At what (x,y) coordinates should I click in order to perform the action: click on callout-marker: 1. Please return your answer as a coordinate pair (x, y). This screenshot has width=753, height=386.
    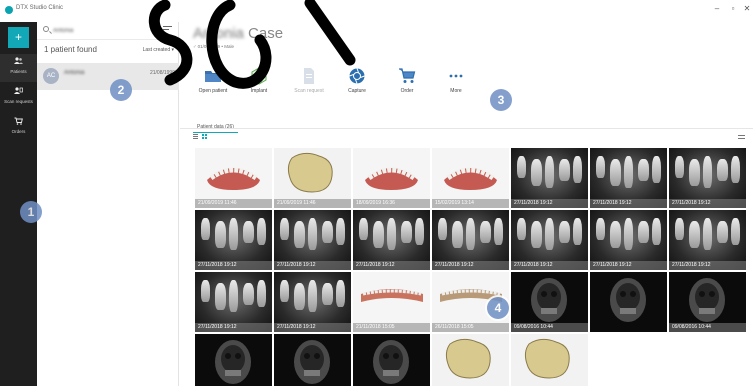
    Looking at the image, I should click on (31, 212).